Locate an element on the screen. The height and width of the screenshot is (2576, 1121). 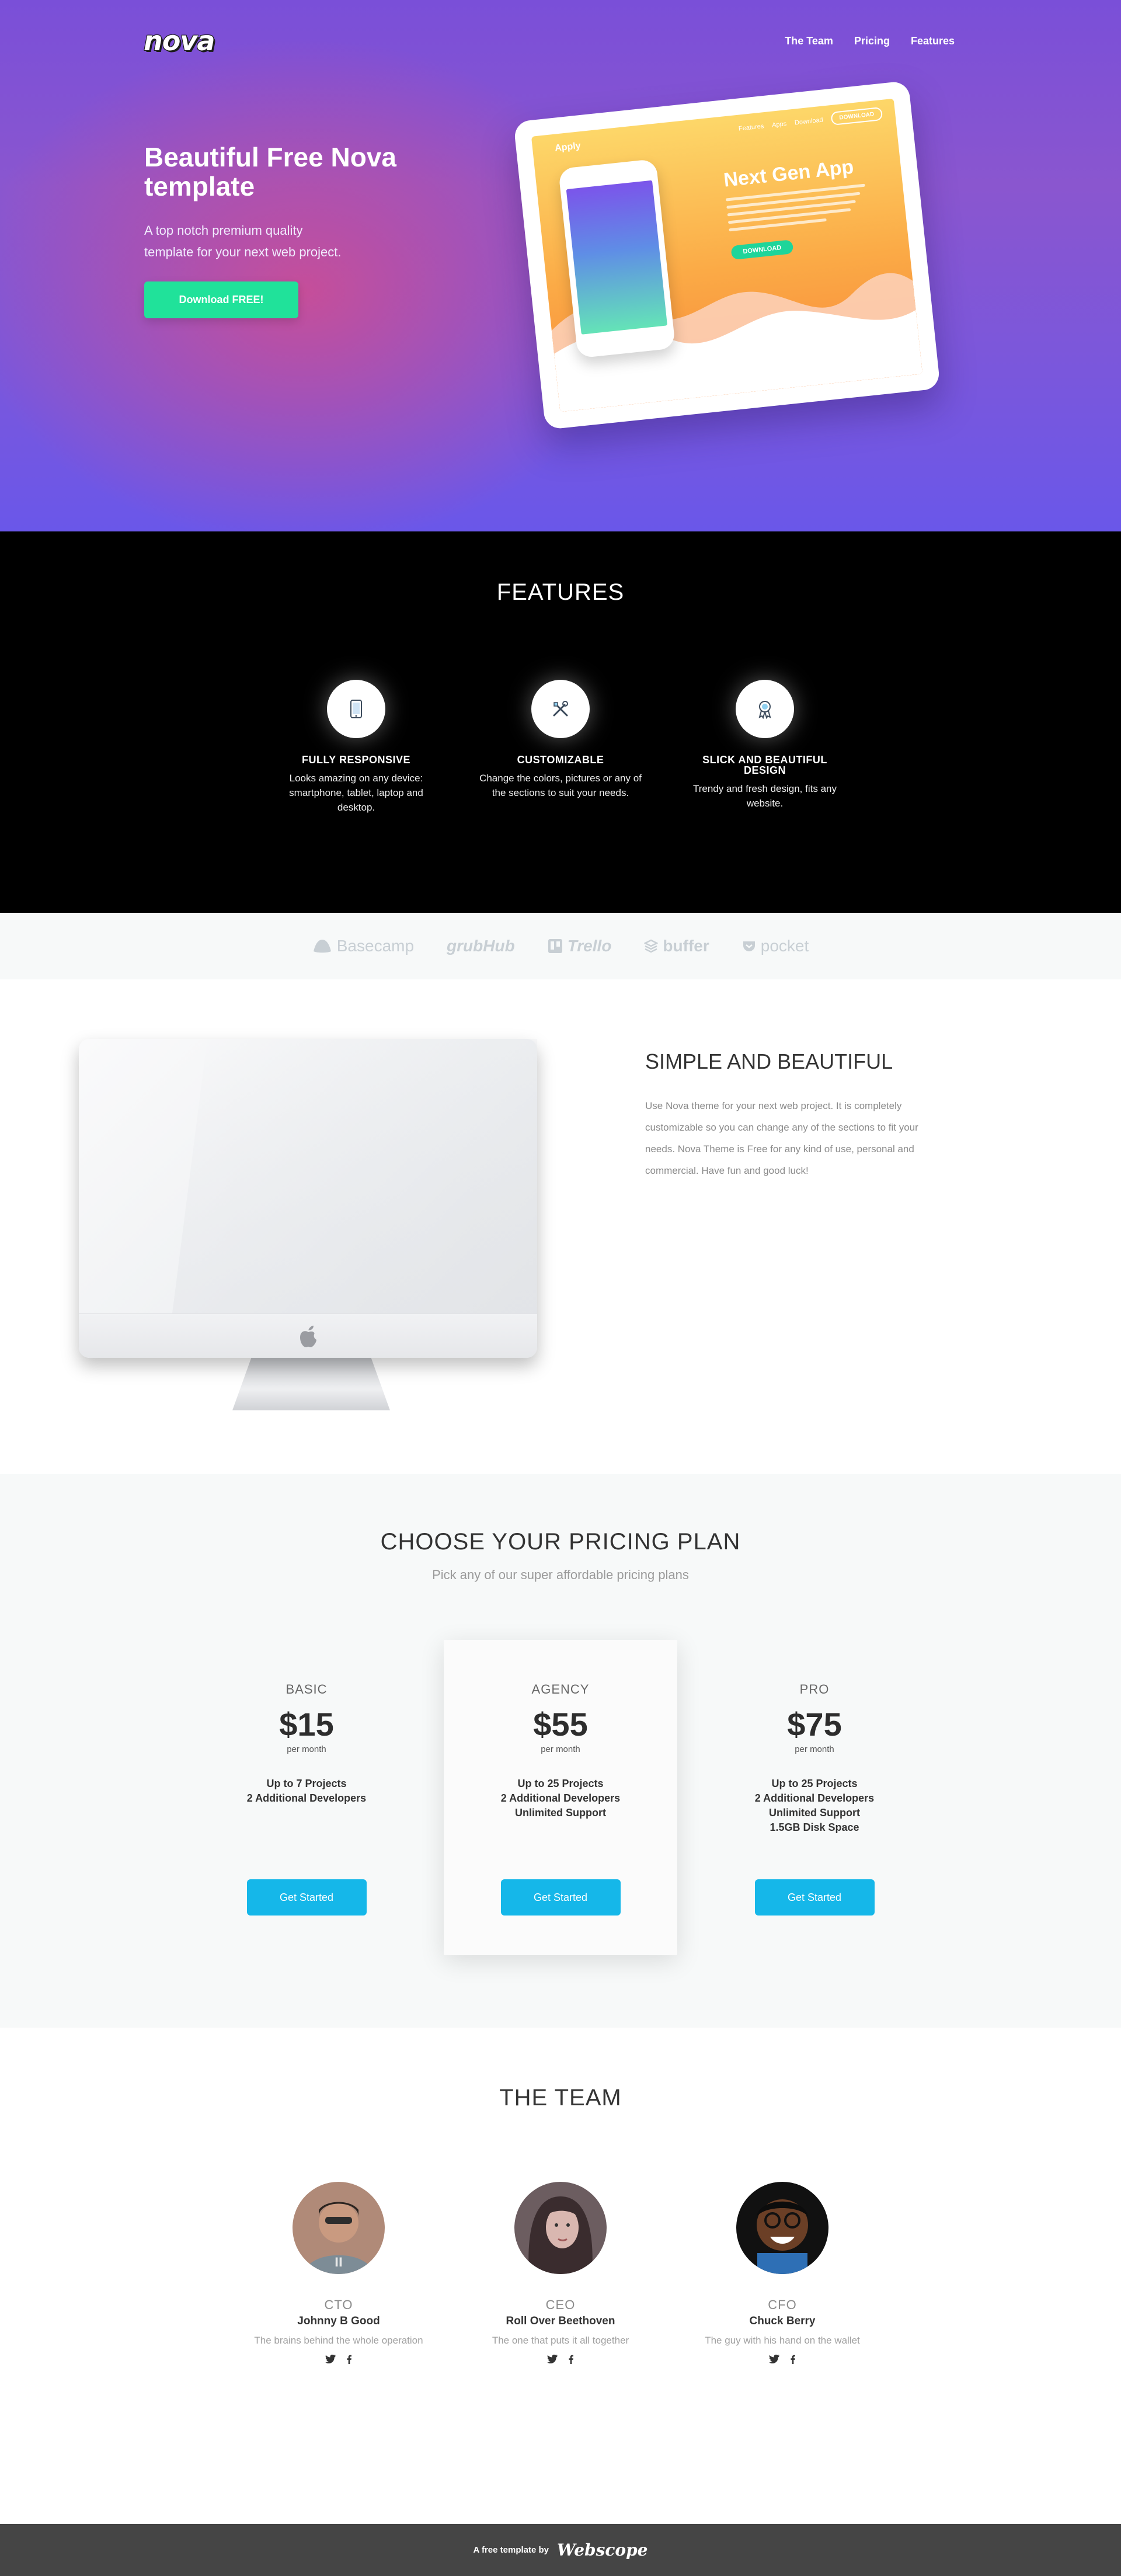
award-icon is located at coordinates (765, 709).